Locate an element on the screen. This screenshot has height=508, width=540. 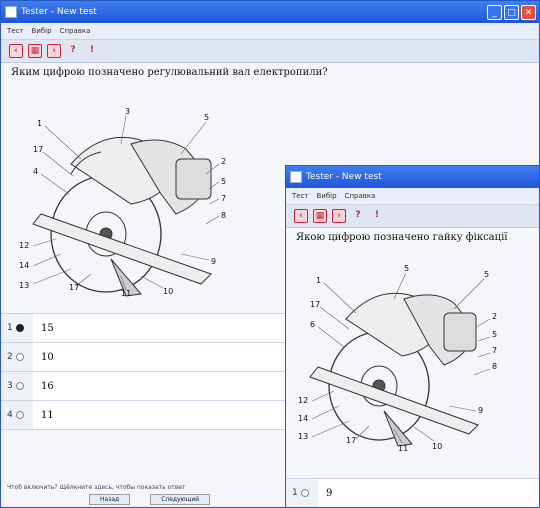
answer-radio-selected is located at coordinates (19, 328).